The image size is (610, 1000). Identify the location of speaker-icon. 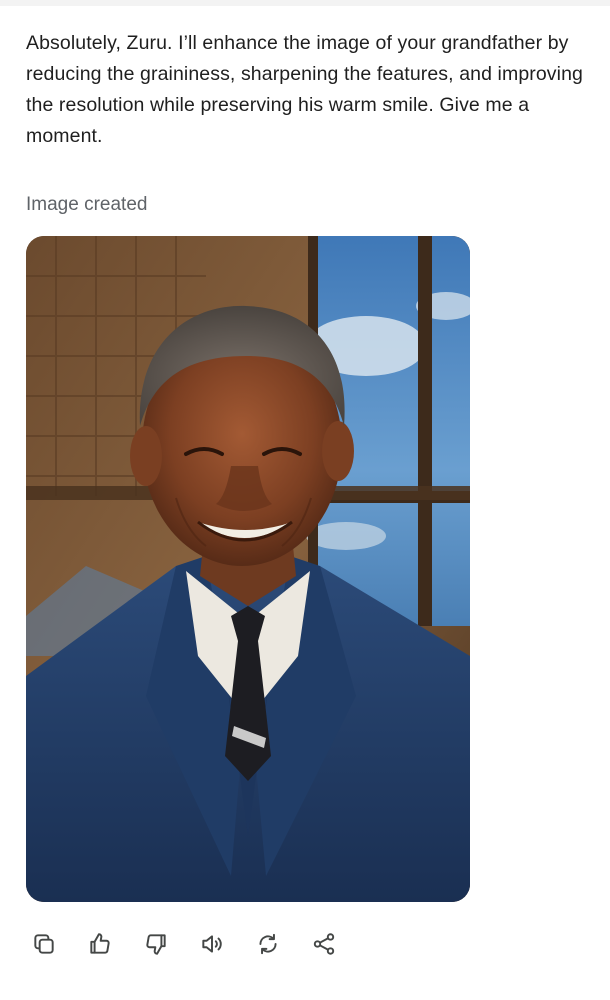
(212, 944).